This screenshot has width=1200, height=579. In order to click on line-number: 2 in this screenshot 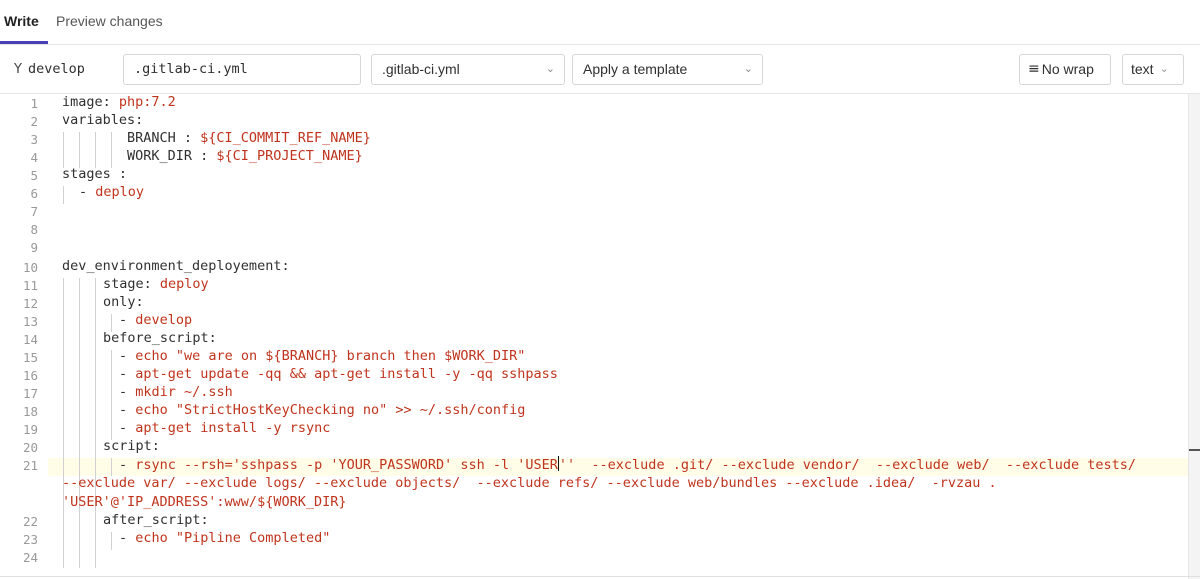, I will do `click(34, 121)`.